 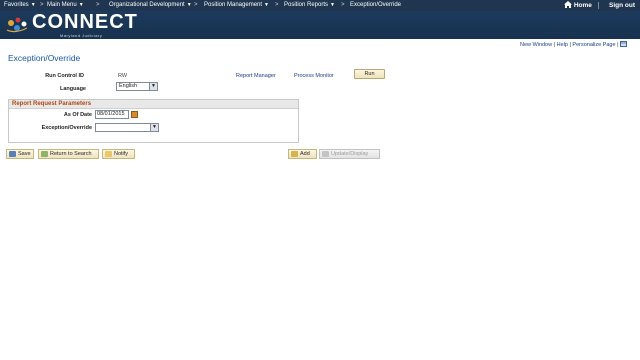 I want to click on language-select: English ▼, so click(x=137, y=86).